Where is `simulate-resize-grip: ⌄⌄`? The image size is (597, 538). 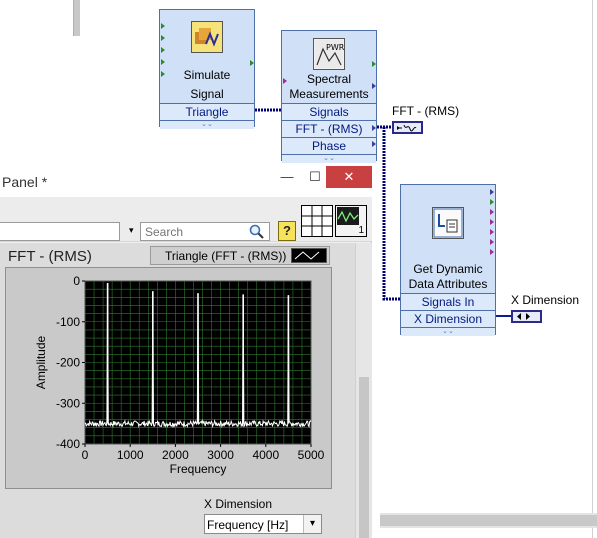
simulate-resize-grip: ⌄⌄ is located at coordinates (207, 124).